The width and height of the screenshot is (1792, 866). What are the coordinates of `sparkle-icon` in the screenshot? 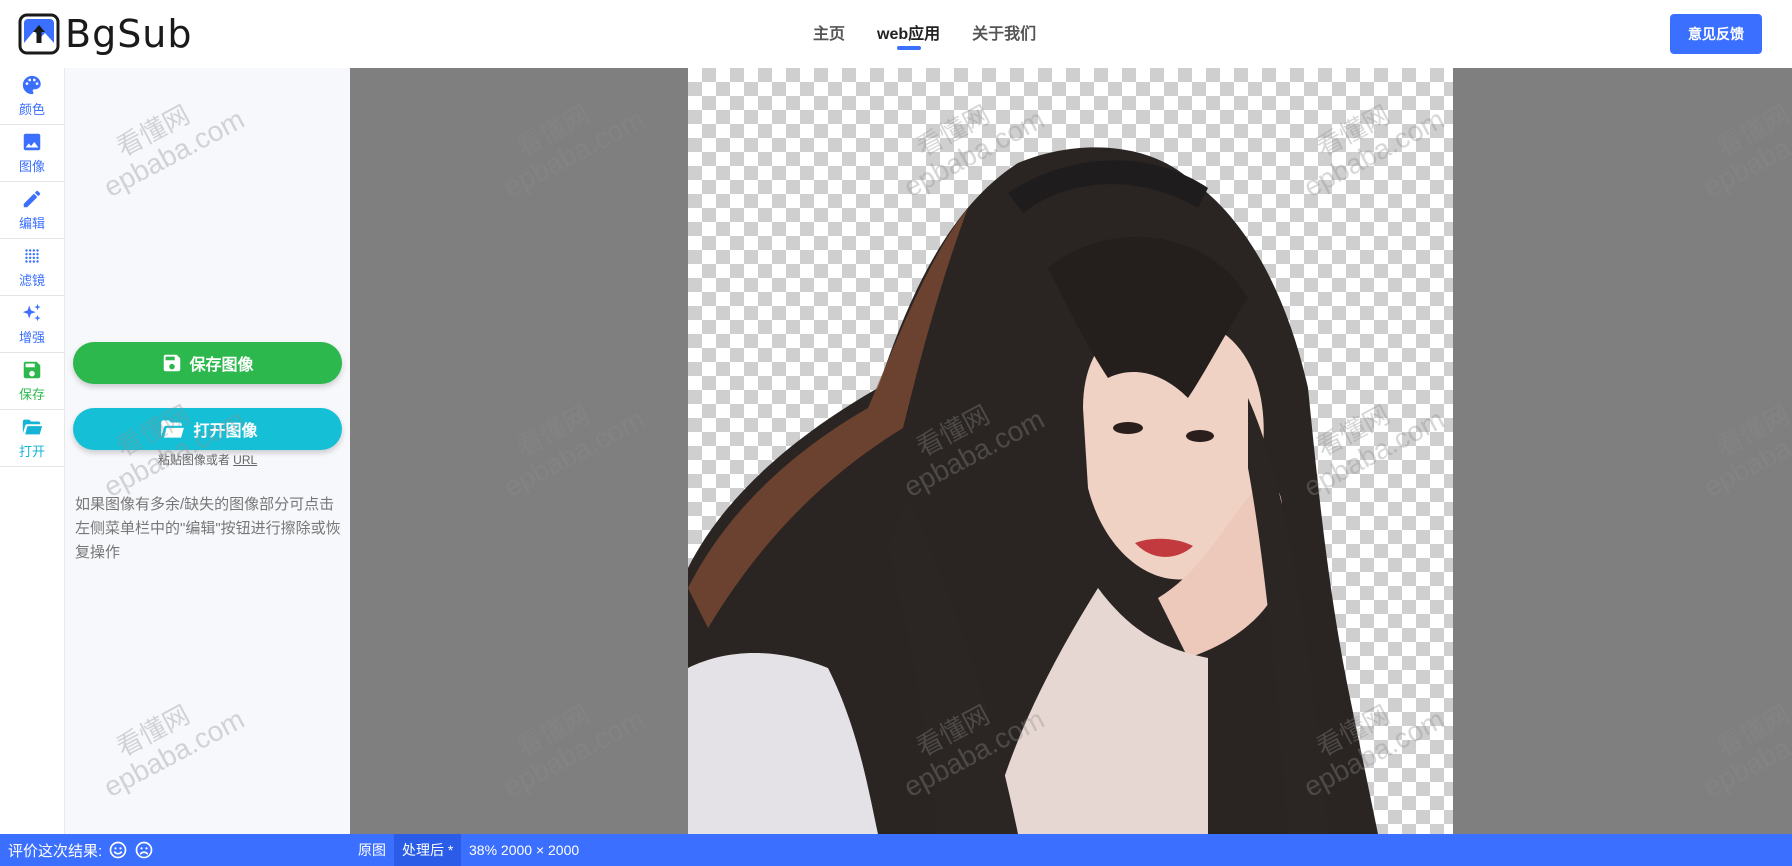 It's located at (31, 312).